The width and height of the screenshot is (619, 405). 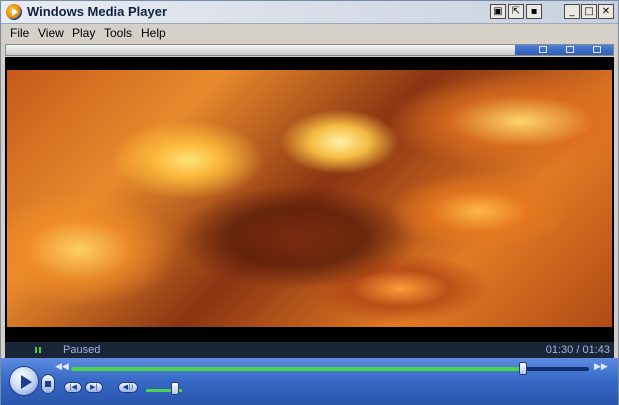 I want to click on media-player-icon, so click(x=14, y=12).